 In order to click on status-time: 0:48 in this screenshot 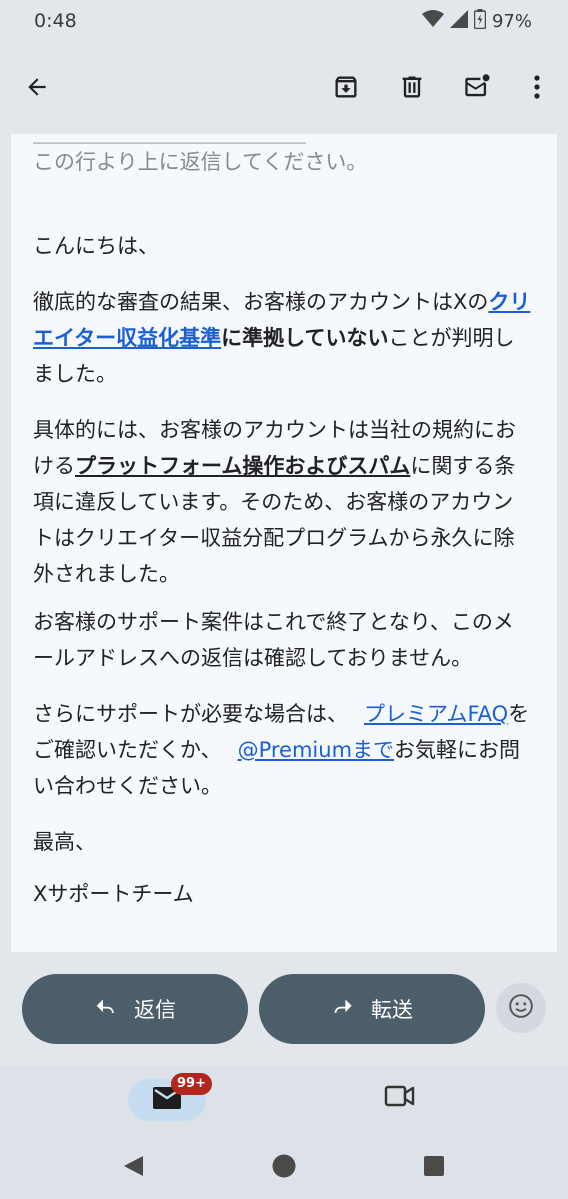, I will do `click(55, 21)`.